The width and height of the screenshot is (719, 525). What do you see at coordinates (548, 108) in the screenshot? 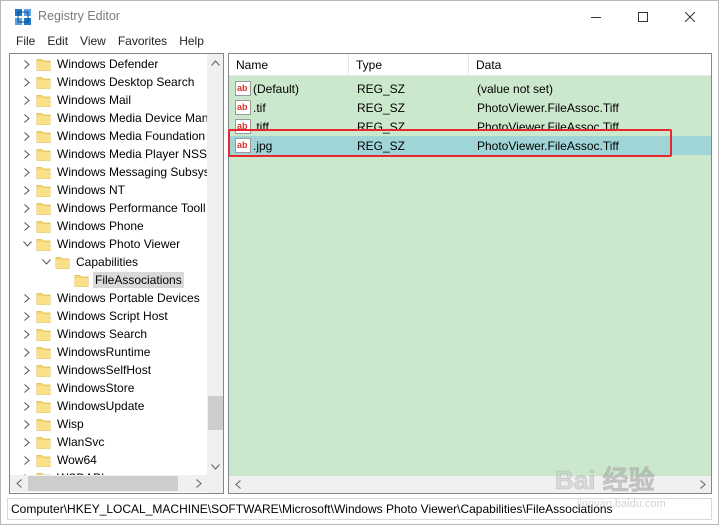
I see `value-data: PhotoViewer.FileAssoc.Tiff` at bounding box center [548, 108].